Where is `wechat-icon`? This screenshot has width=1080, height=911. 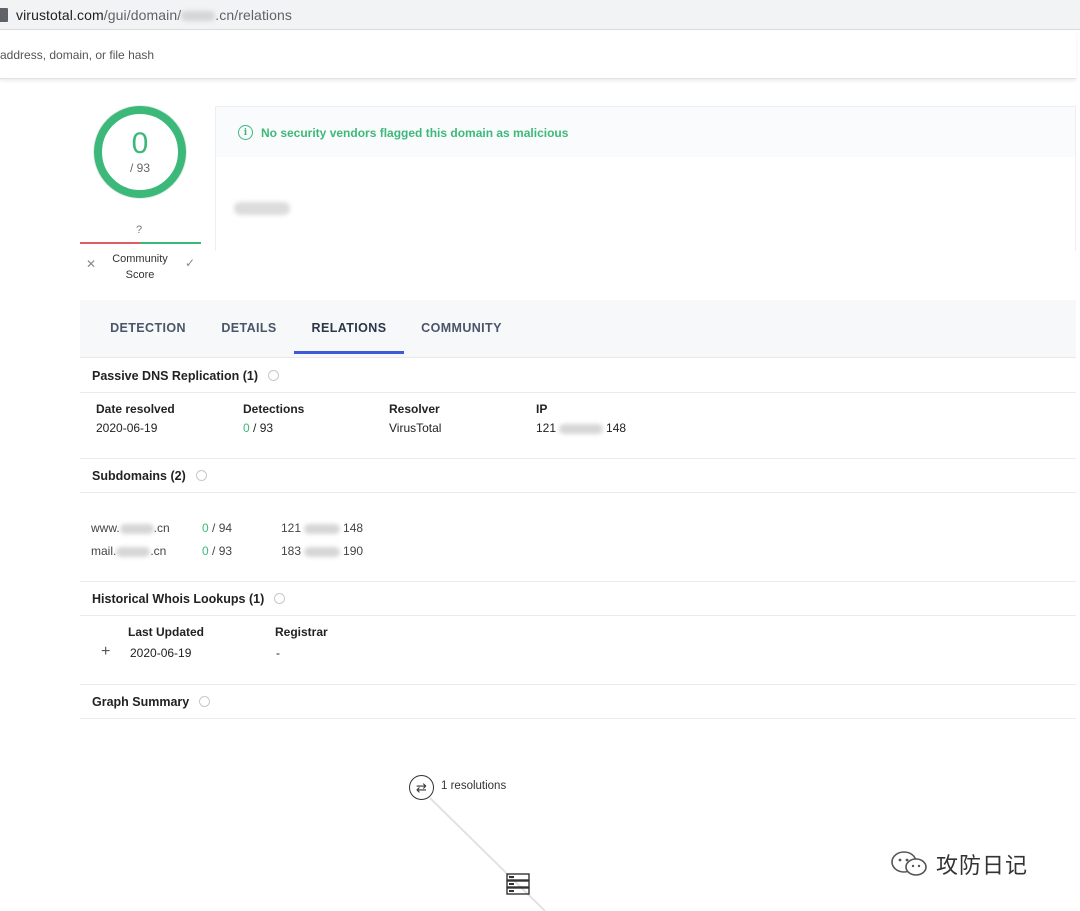
wechat-icon is located at coordinates (909, 863).